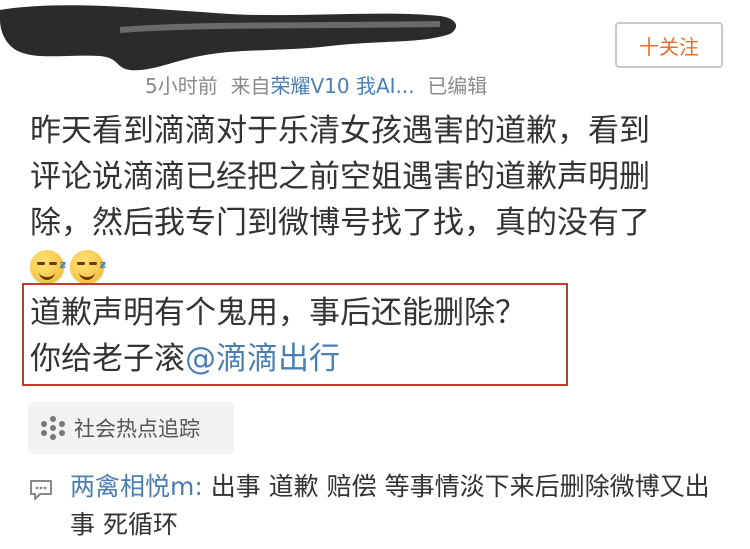  I want to click on post-body-line: 除，然后我专门到微博号找了找，真的没有了, so click(340, 223).